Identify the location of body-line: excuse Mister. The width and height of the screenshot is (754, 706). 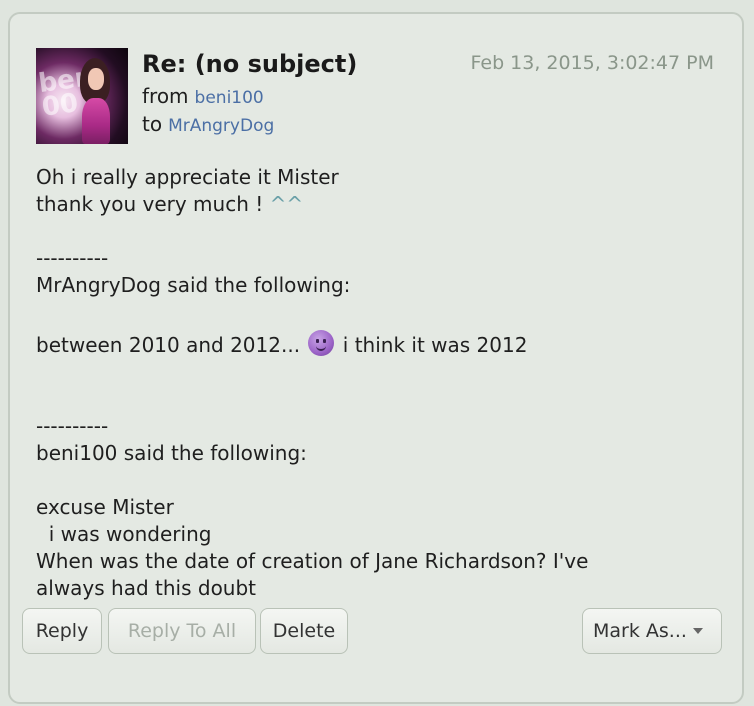
(105, 507).